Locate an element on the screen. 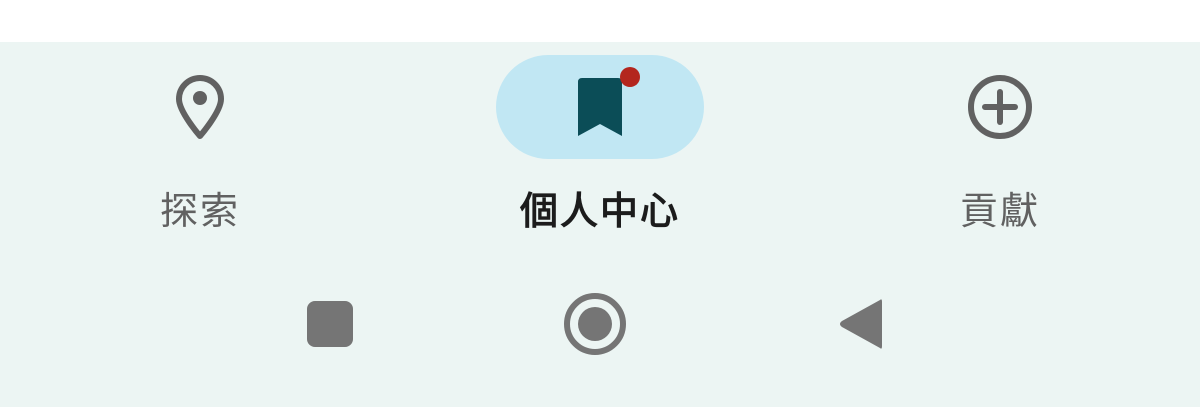  add-circle-icon is located at coordinates (1000, 107).